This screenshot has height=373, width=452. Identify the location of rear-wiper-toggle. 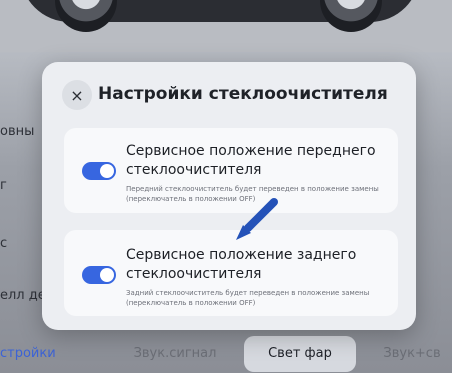
(99, 275).